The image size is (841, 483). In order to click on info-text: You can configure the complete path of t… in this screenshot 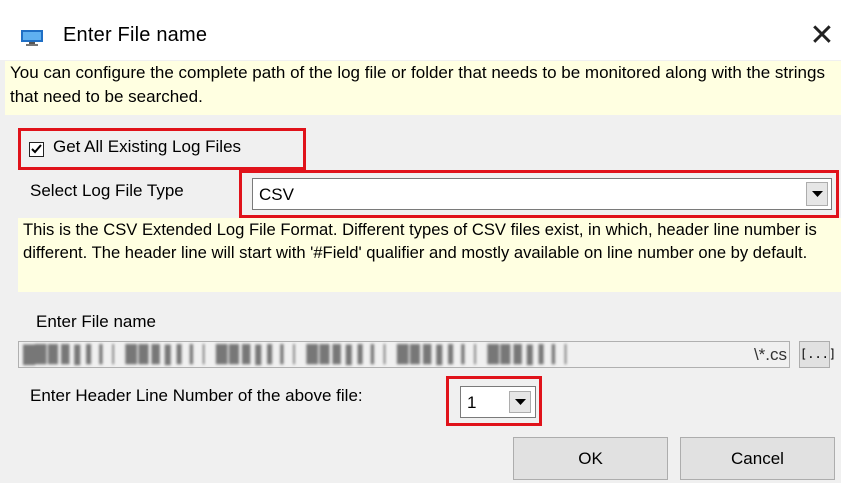, I will do `click(423, 88)`.